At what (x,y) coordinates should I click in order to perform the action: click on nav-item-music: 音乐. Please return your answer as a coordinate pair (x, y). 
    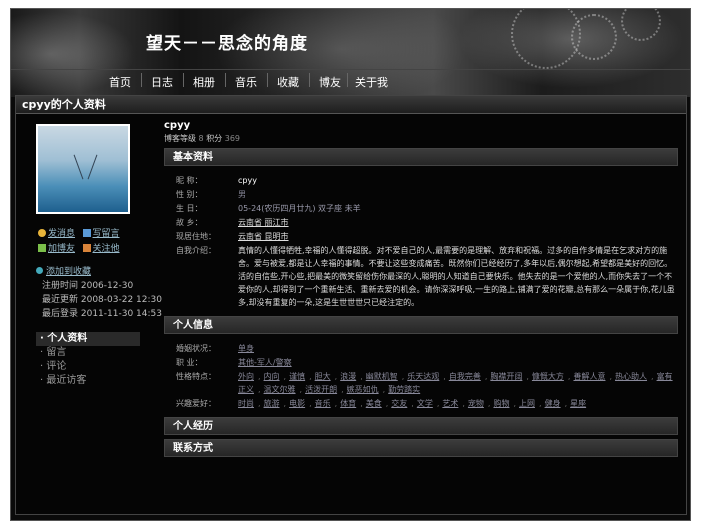
    Looking at the image, I should click on (246, 82).